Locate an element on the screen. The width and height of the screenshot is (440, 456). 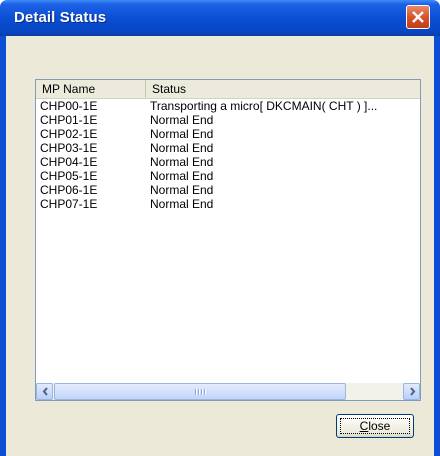
row-mp-name: CHP07-1E is located at coordinates (69, 204).